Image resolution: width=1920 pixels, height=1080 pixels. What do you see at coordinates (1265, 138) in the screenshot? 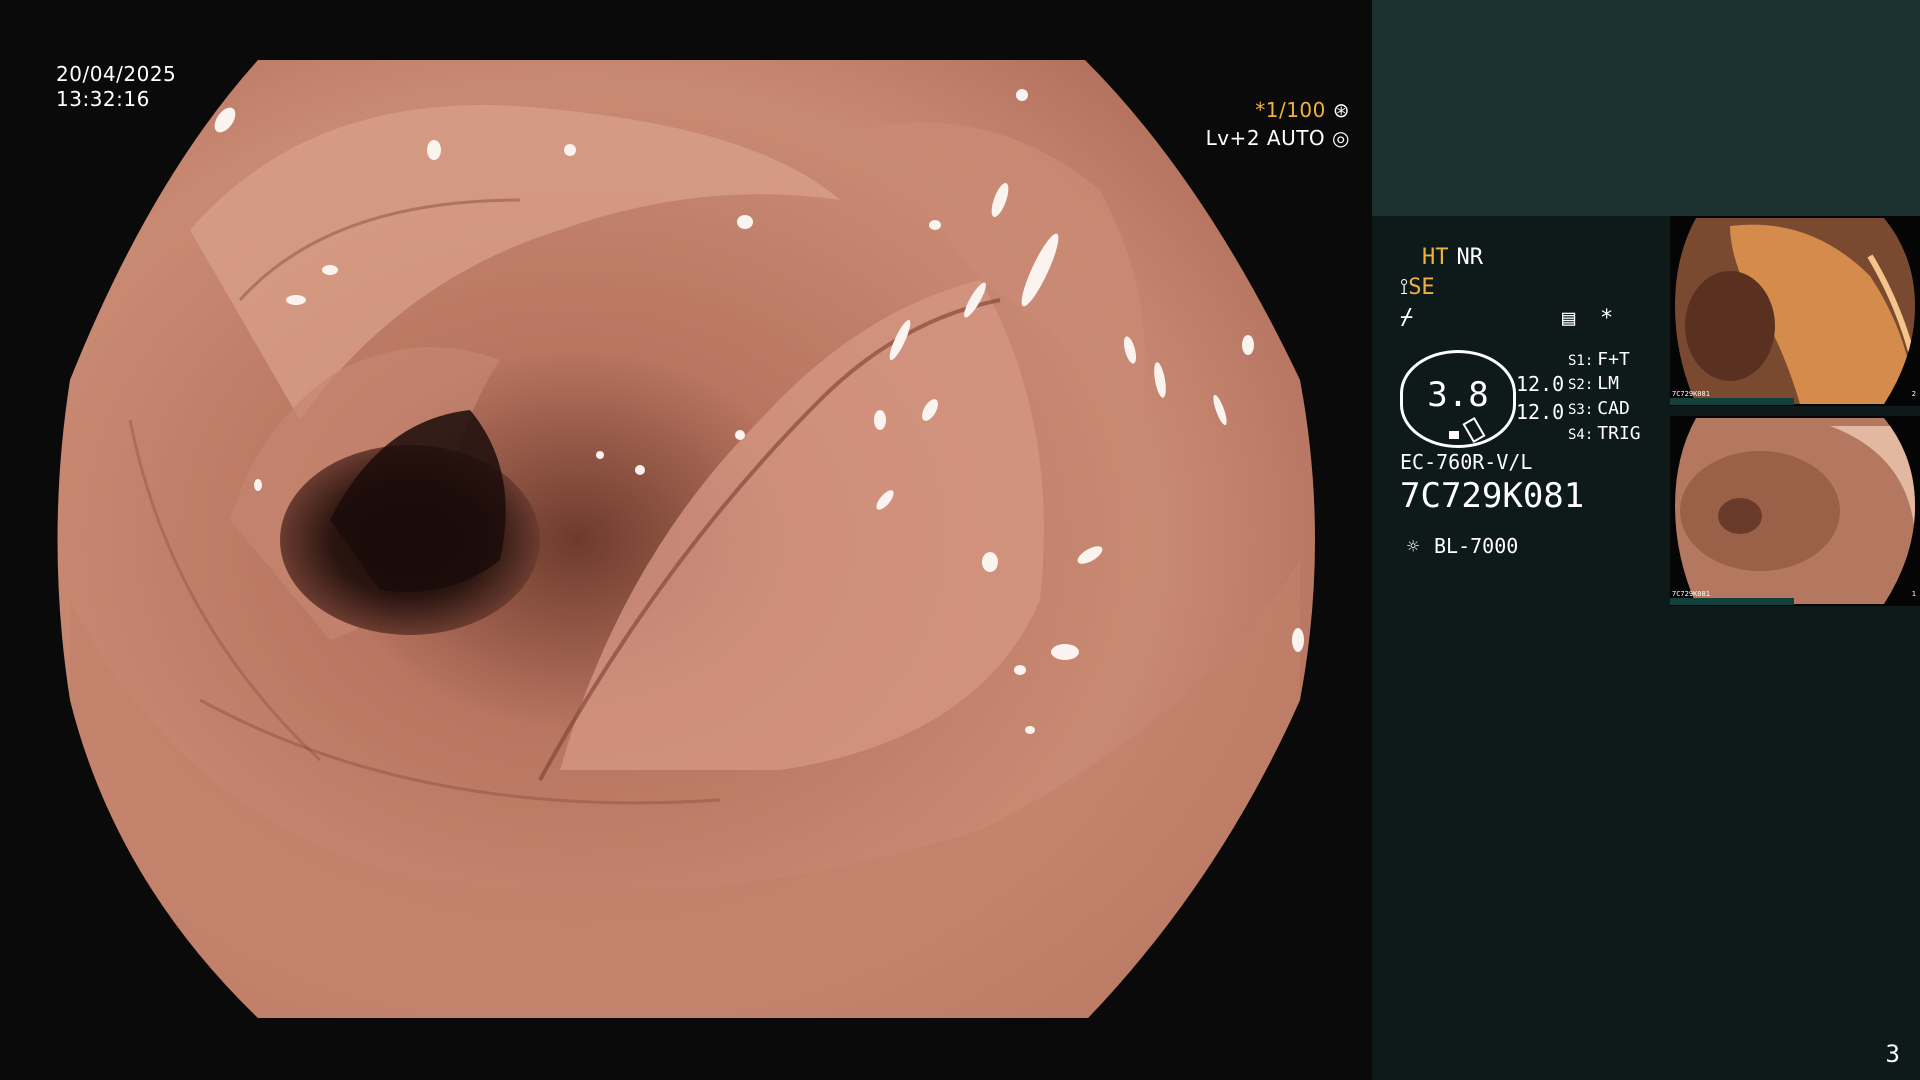
I see `level-text: Lv+2 AUTO` at bounding box center [1265, 138].